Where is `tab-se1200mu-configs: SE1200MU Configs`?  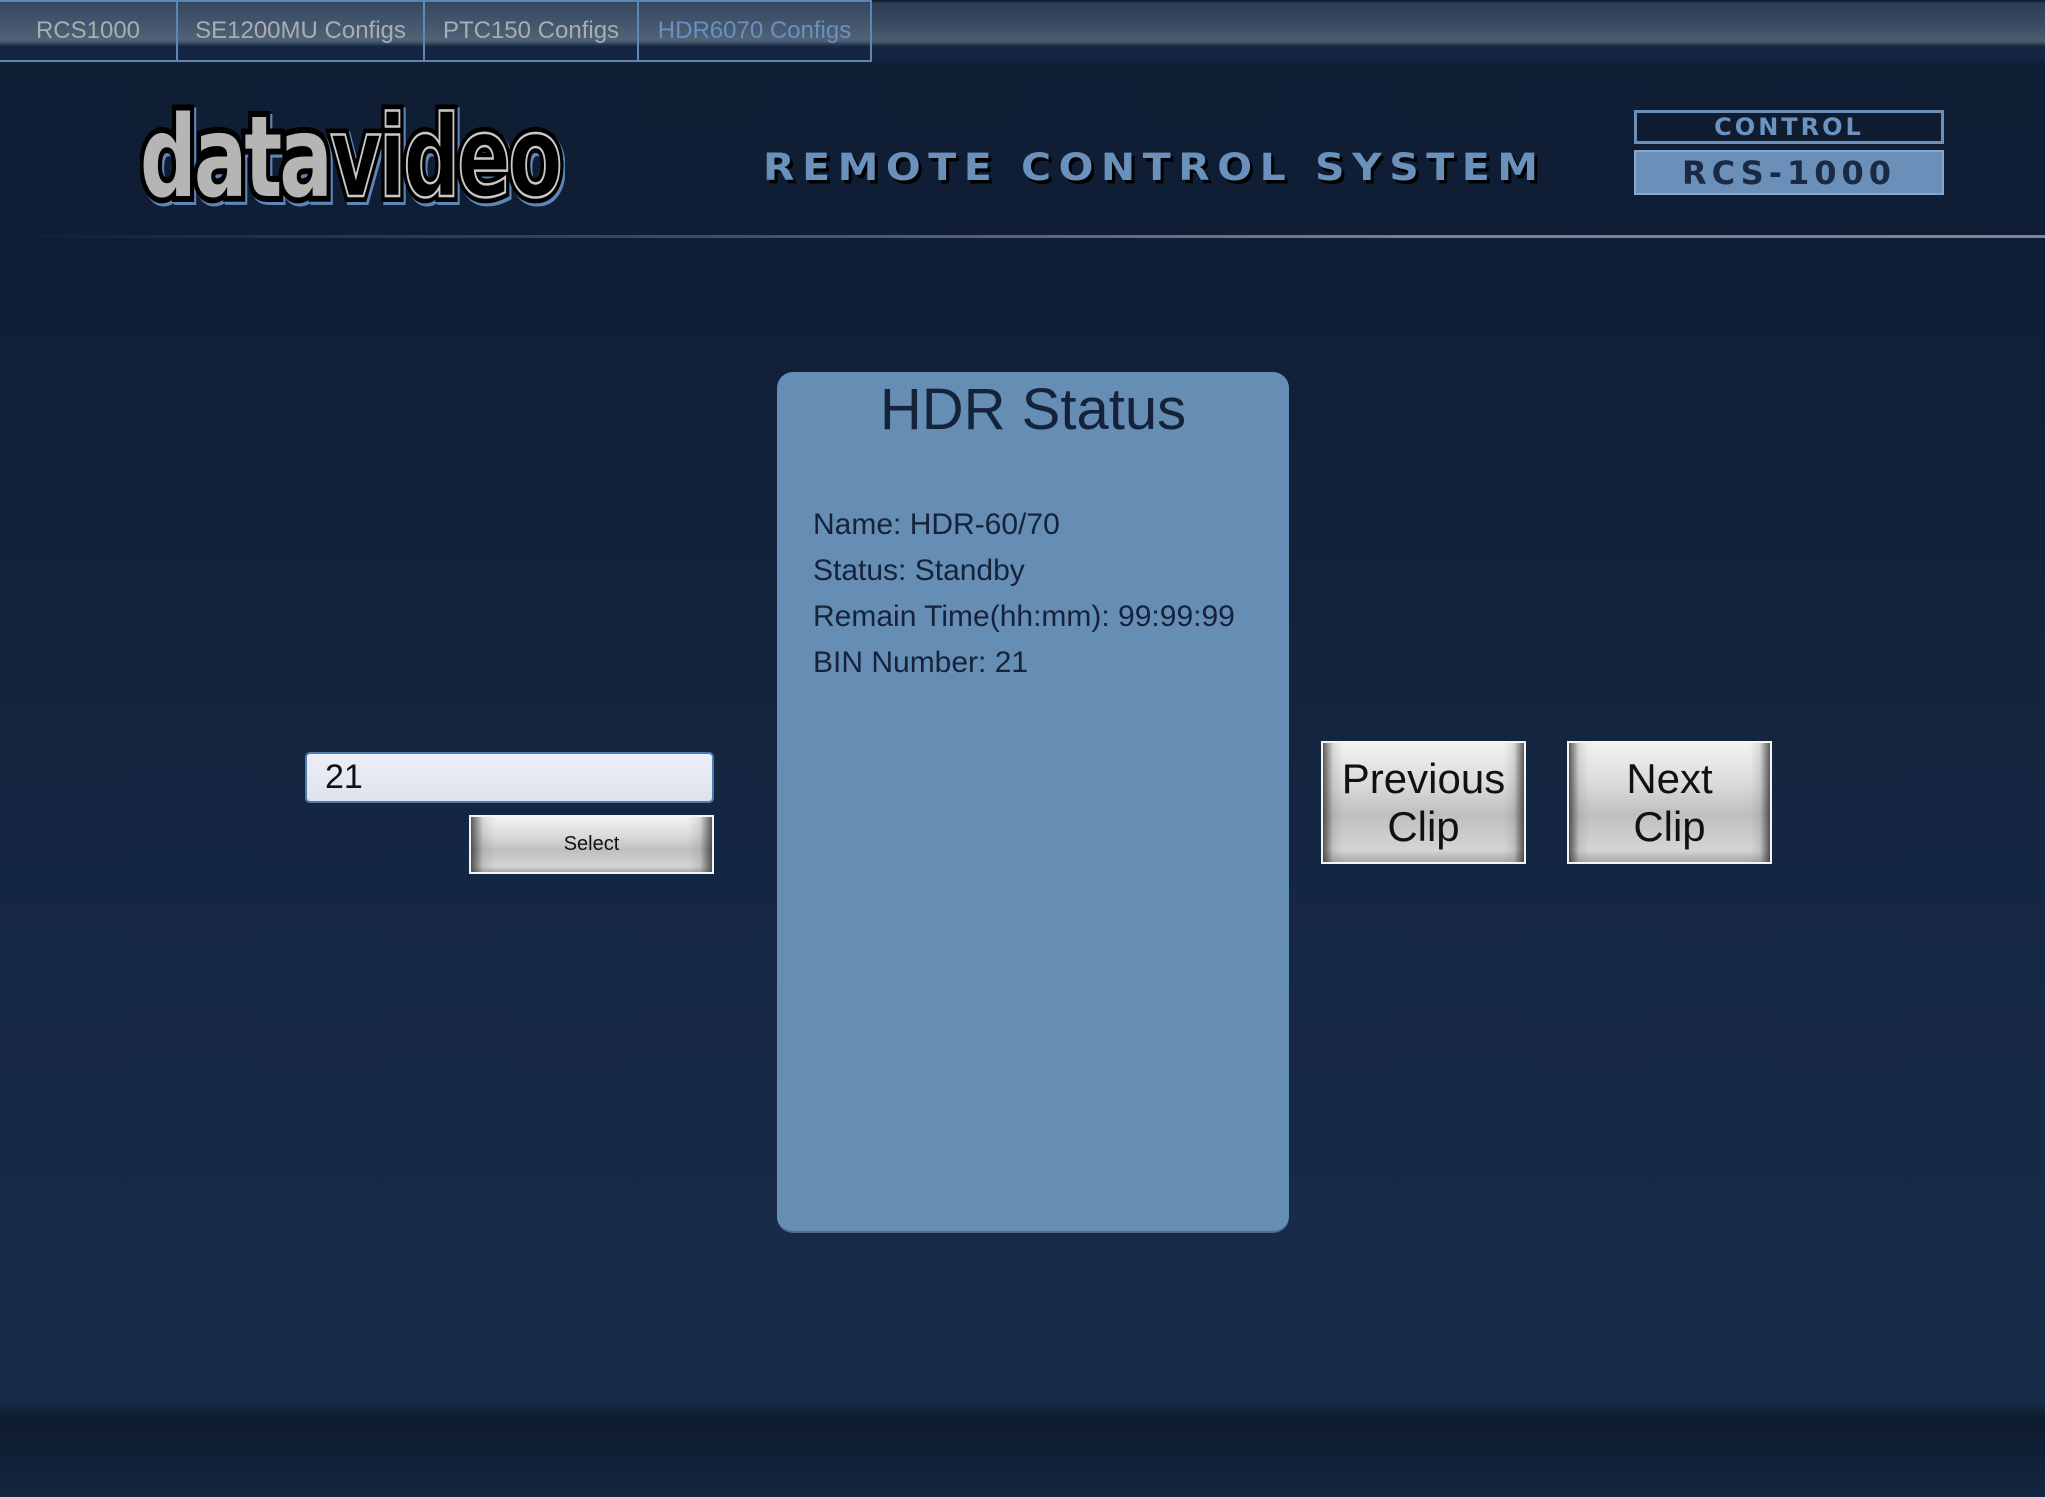
tab-se1200mu-configs: SE1200MU Configs is located at coordinates (299, 31).